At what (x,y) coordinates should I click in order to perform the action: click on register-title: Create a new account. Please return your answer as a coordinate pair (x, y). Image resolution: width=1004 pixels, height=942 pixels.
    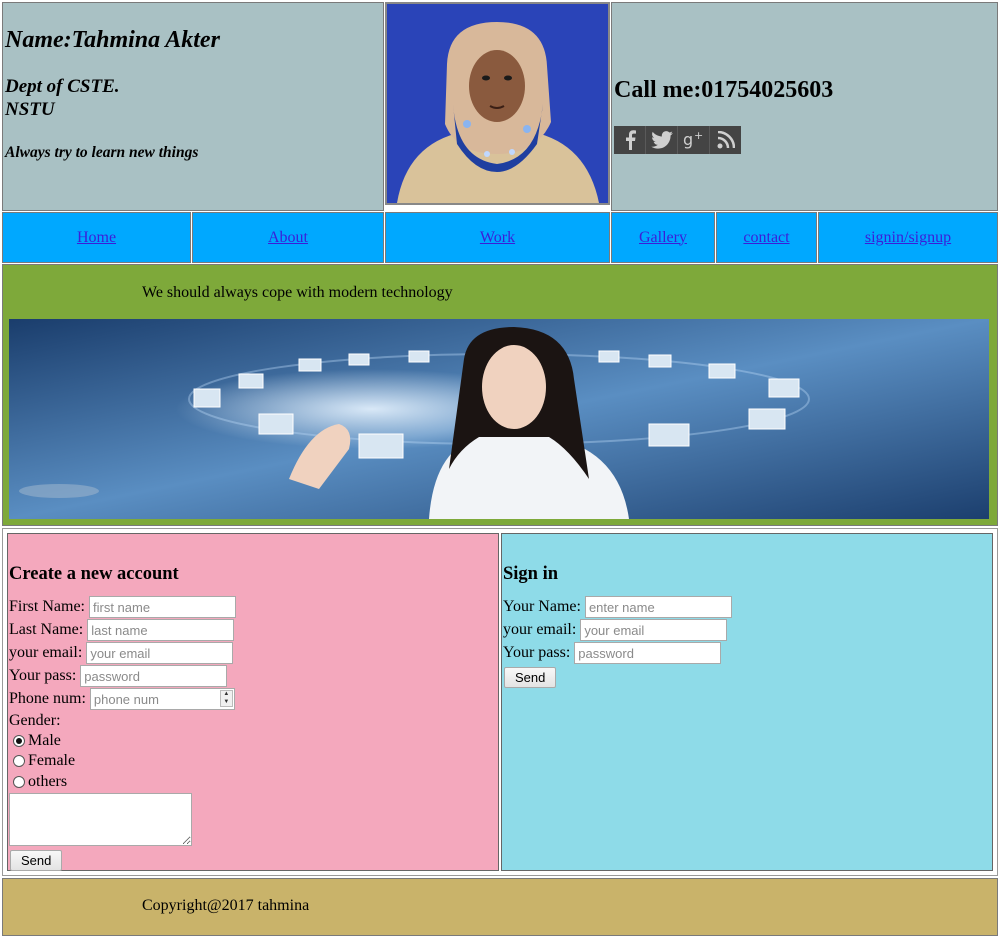
    Looking at the image, I should click on (94, 574).